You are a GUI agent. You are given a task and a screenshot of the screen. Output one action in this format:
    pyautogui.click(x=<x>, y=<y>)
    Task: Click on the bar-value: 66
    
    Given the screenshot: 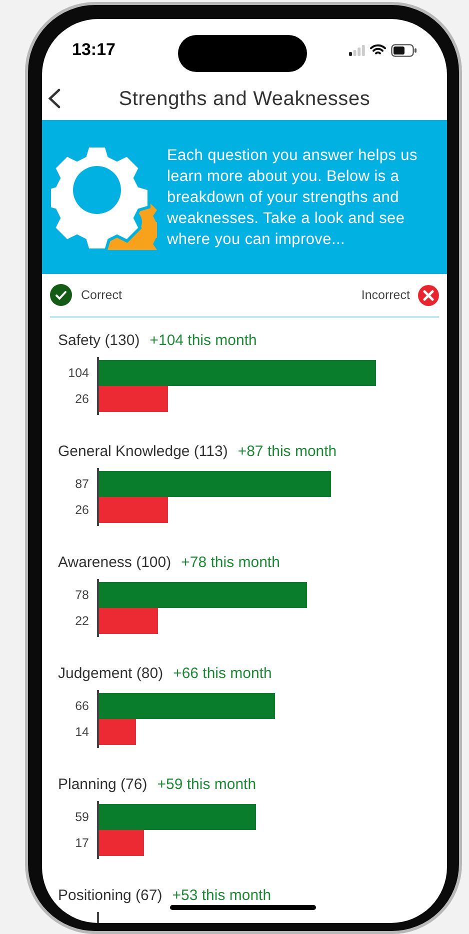 What is the action you would take?
    pyautogui.click(x=81, y=706)
    